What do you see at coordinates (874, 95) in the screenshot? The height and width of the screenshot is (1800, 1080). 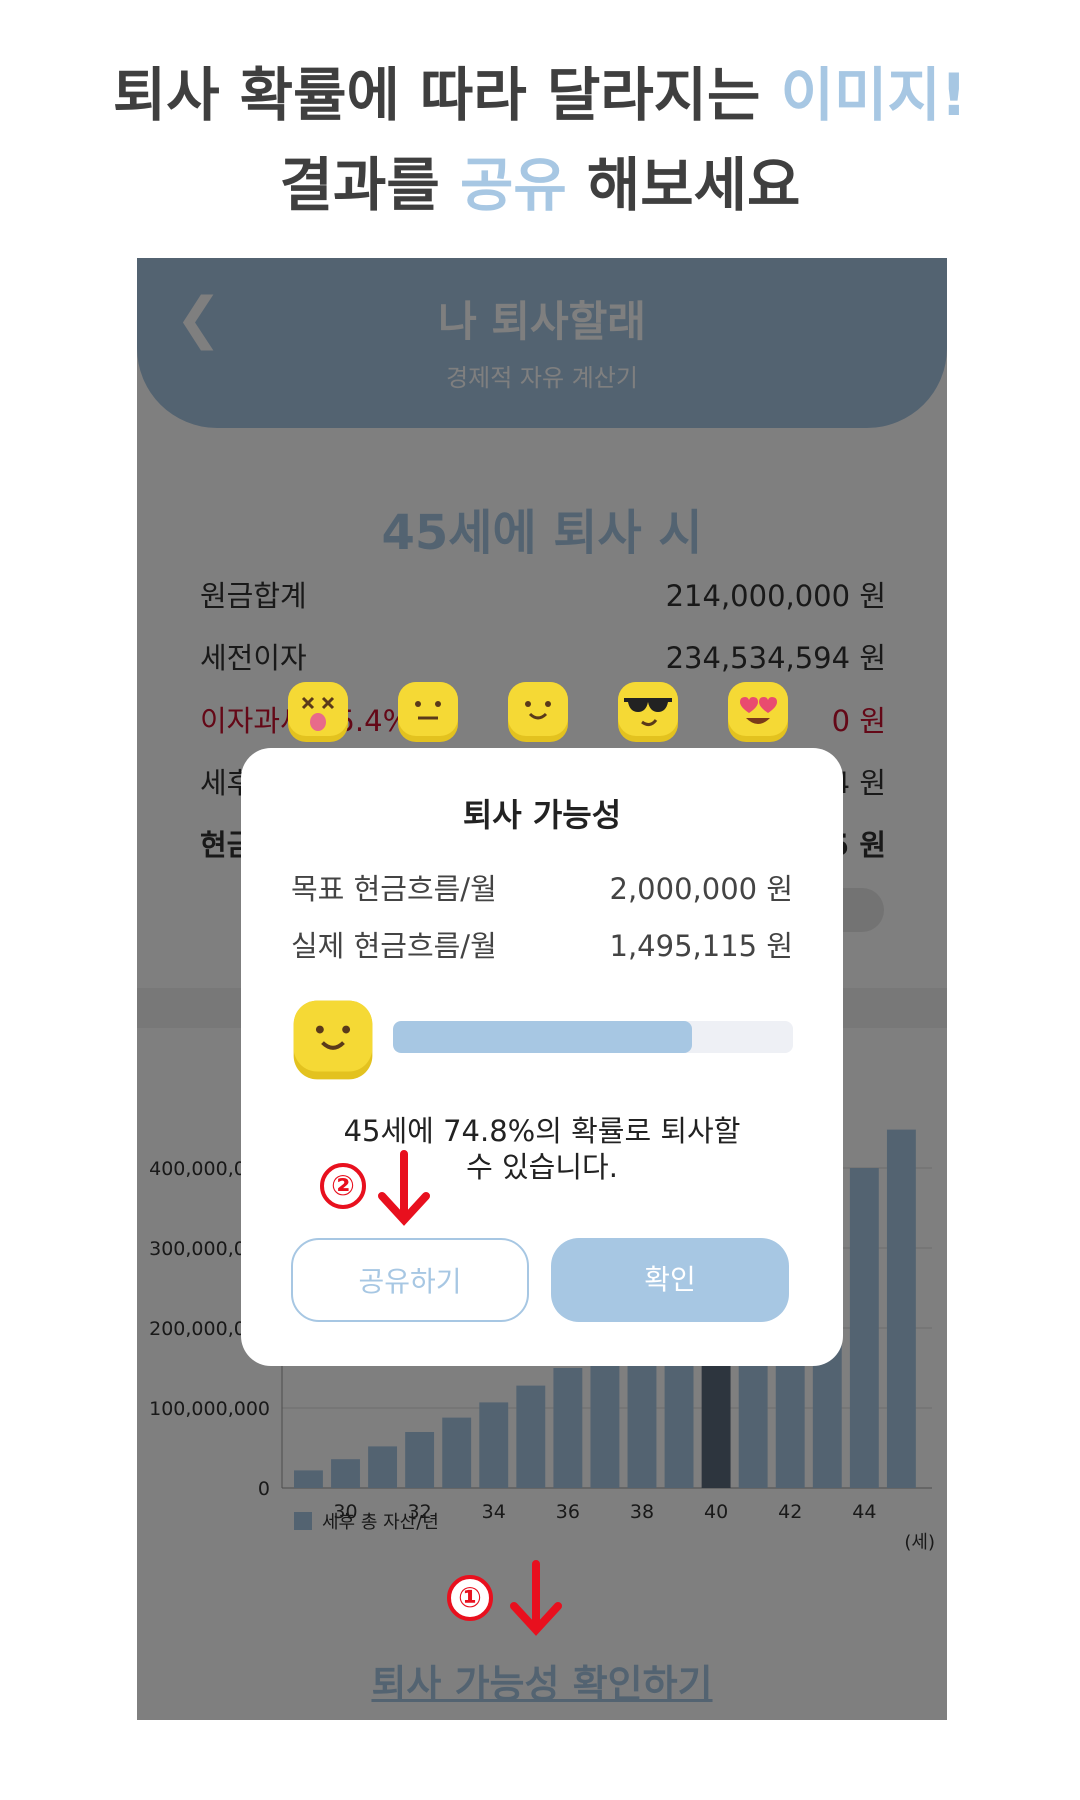 I see `headline-highlight: 이미지!` at bounding box center [874, 95].